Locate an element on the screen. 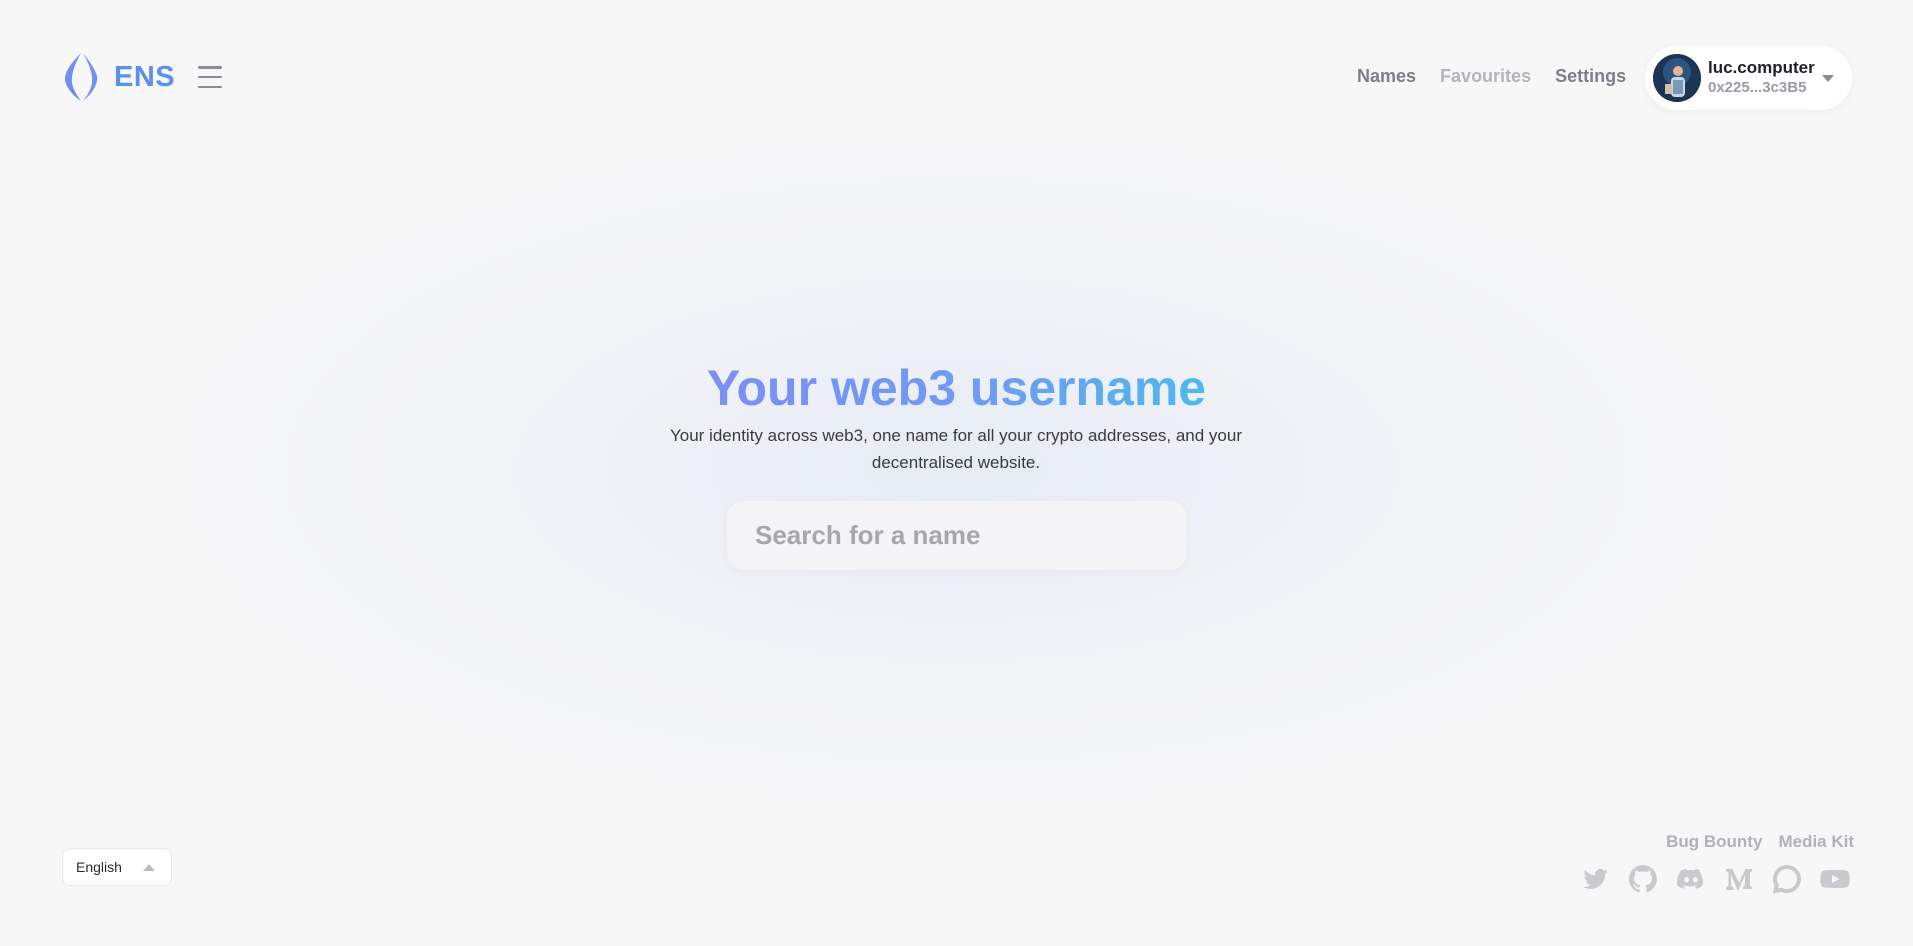 This screenshot has height=946, width=1913. top-nav: Names Favourites Settings is located at coordinates (1491, 76).